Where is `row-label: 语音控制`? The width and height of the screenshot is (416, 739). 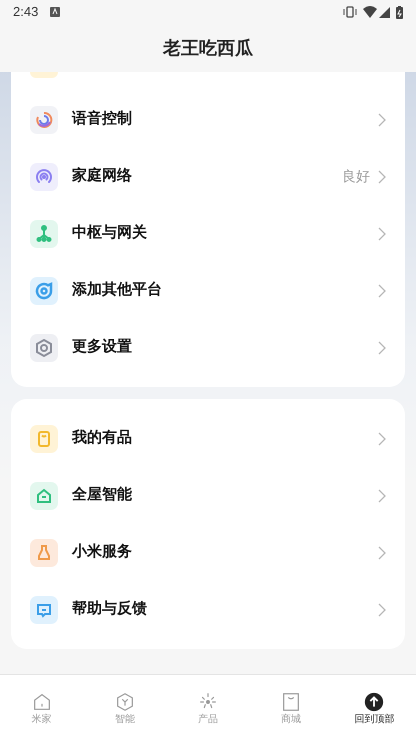 row-label: 语音控制 is located at coordinates (102, 119).